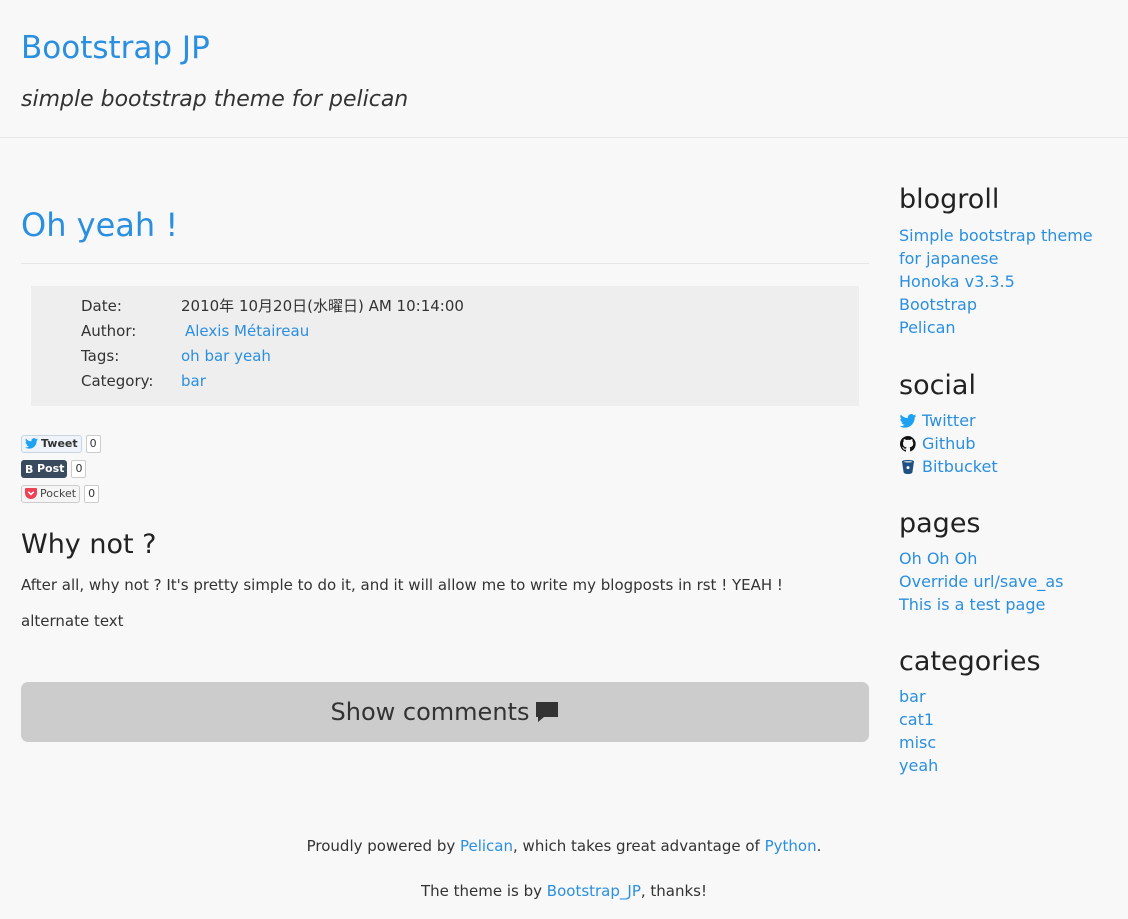  I want to click on pocket-icon, so click(31, 493).